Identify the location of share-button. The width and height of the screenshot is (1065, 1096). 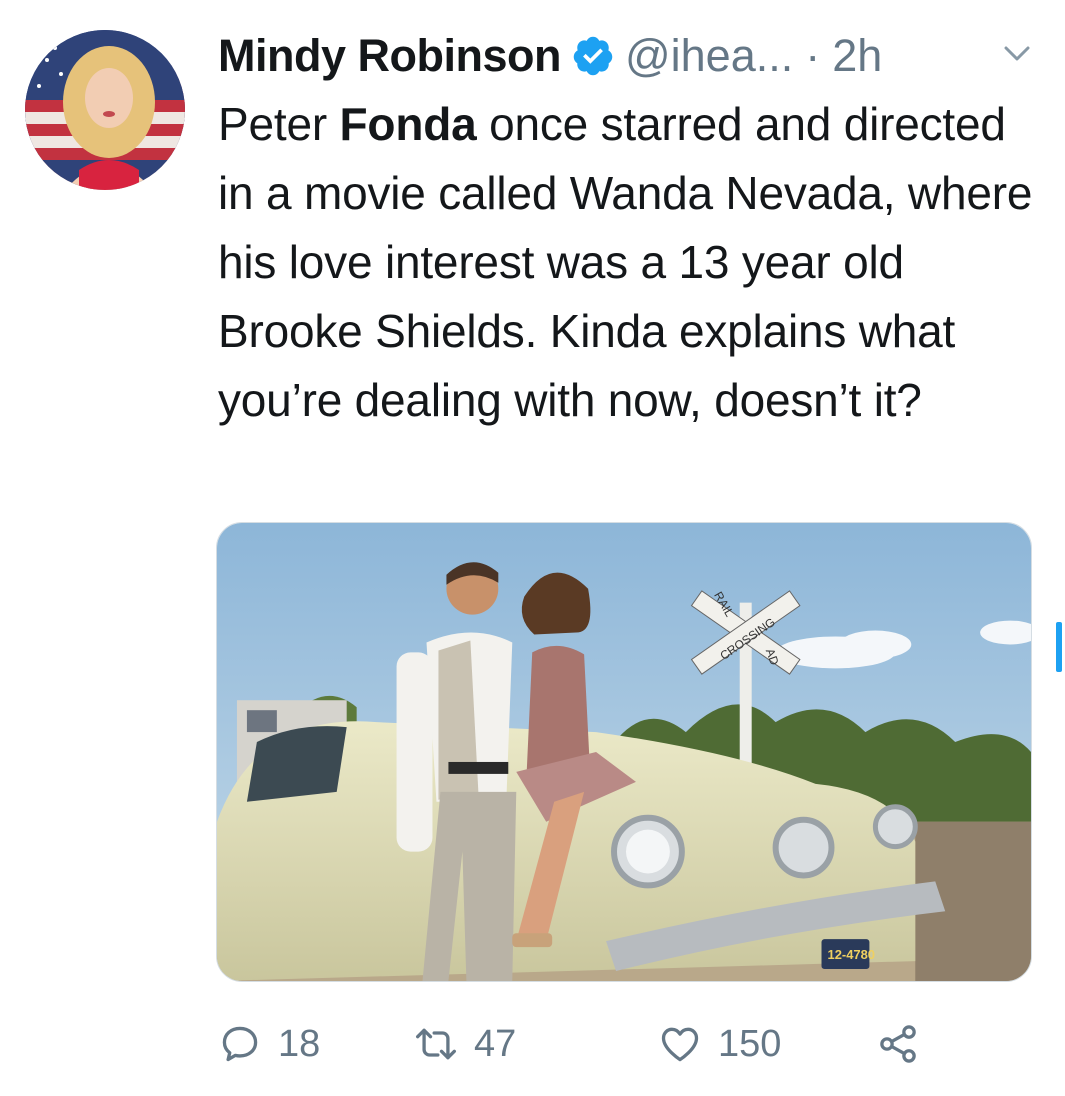
(898, 1044).